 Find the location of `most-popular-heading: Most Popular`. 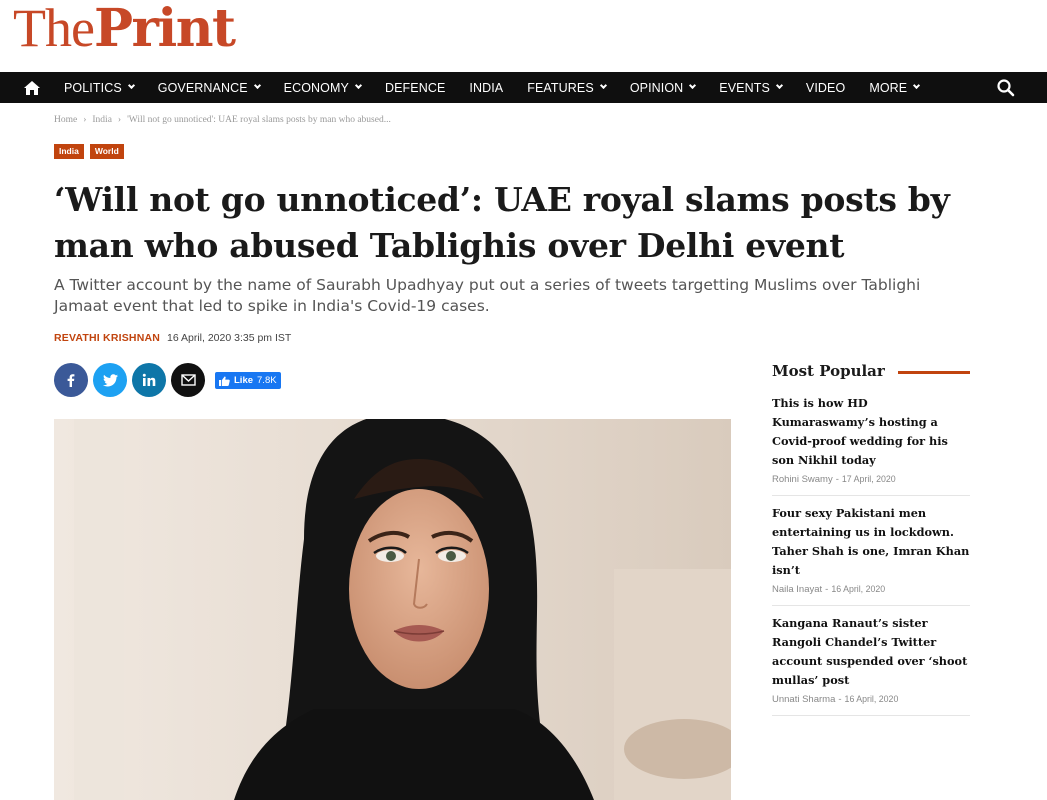

most-popular-heading: Most Popular is located at coordinates (871, 374).